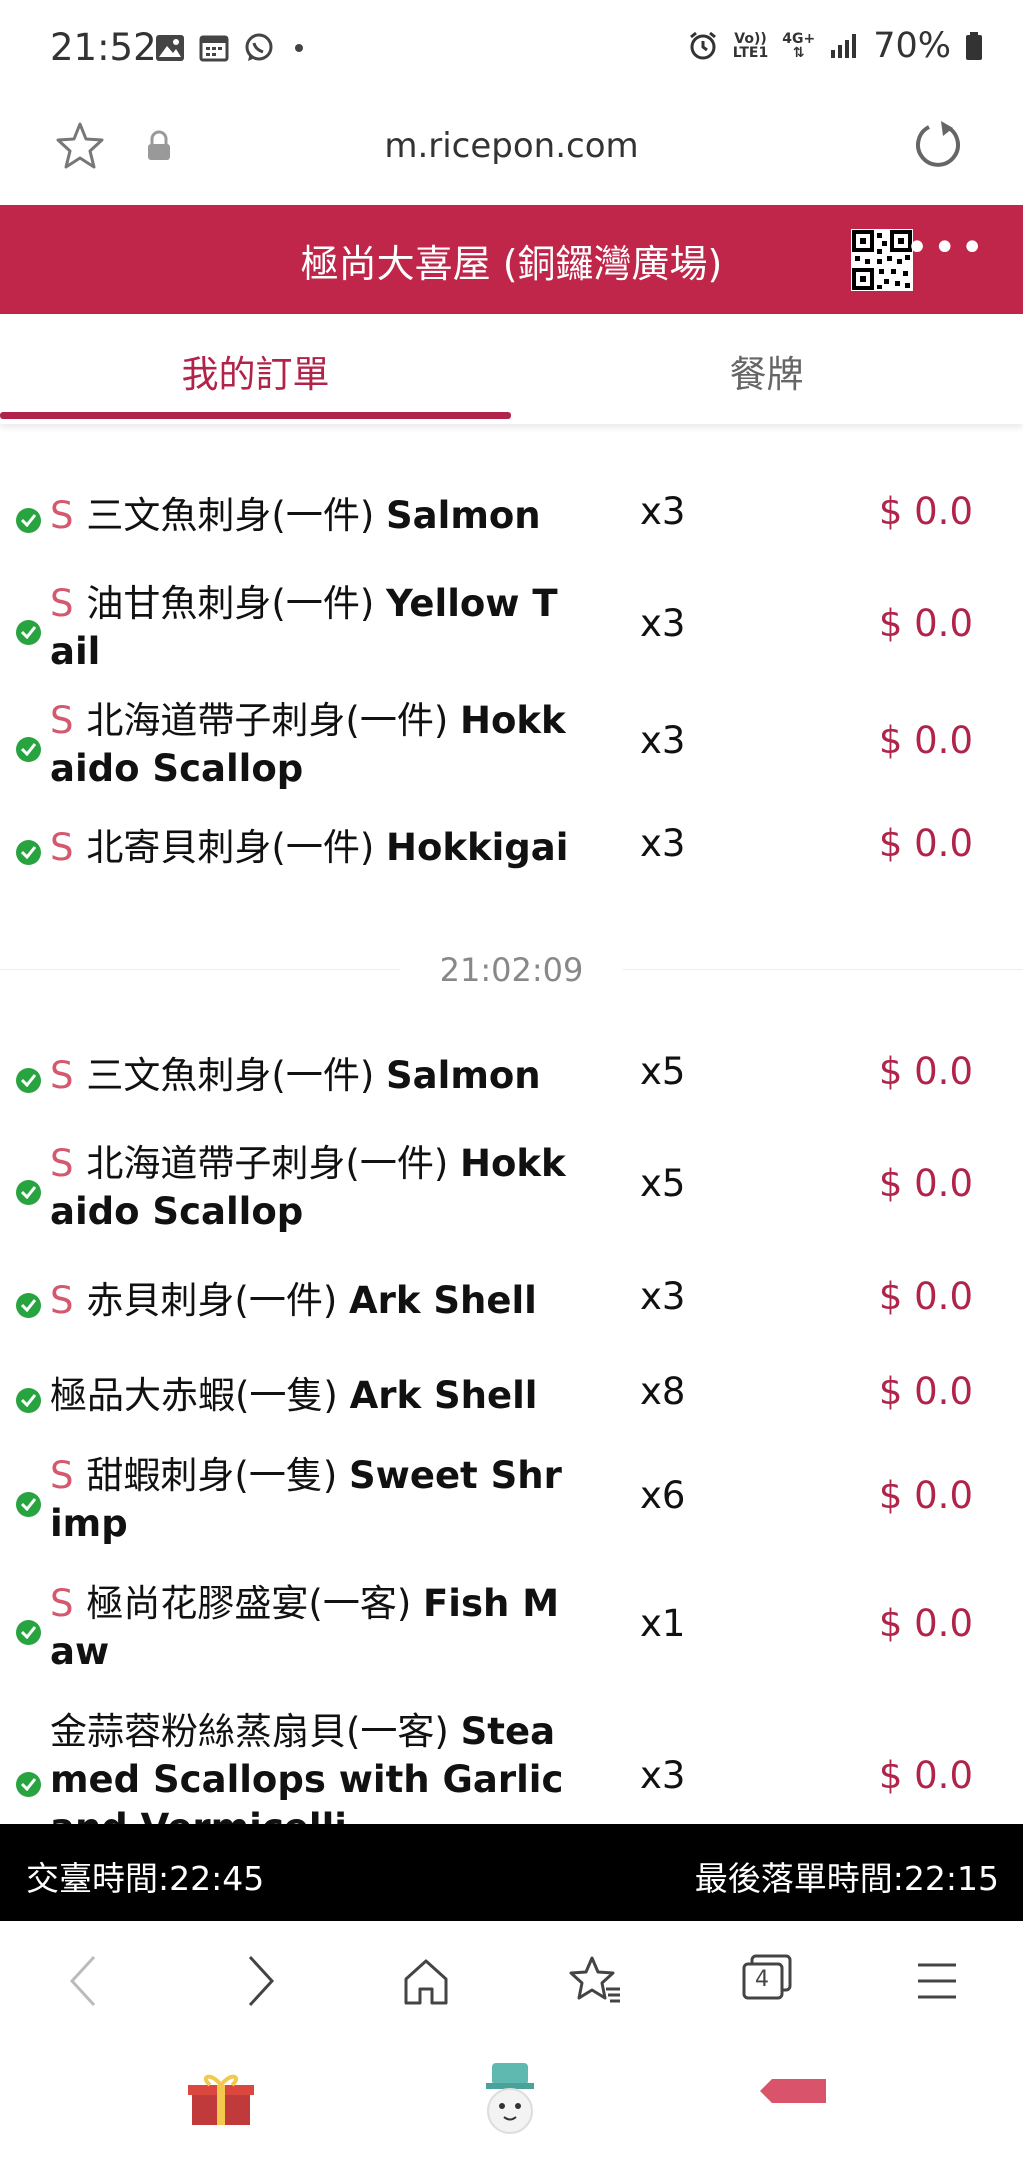  Describe the element at coordinates (762, 1979) in the screenshot. I see `tab-count: 4` at that location.